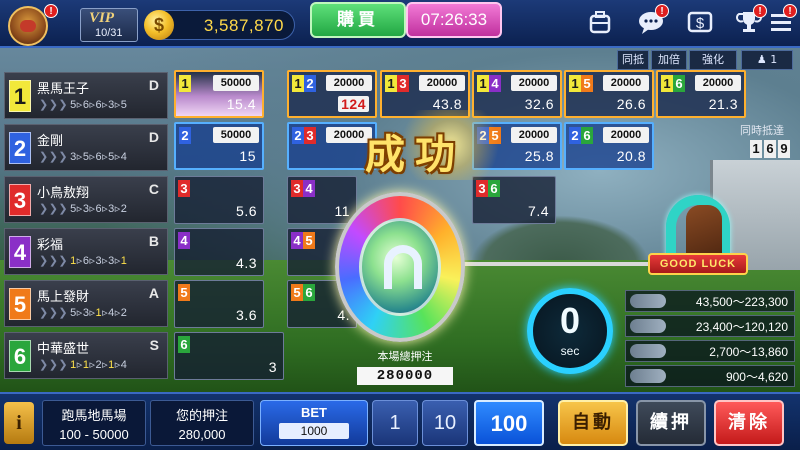 This screenshot has width=800, height=450. What do you see at coordinates (20, 356) in the screenshot?
I see `horse-number: 6` at bounding box center [20, 356].